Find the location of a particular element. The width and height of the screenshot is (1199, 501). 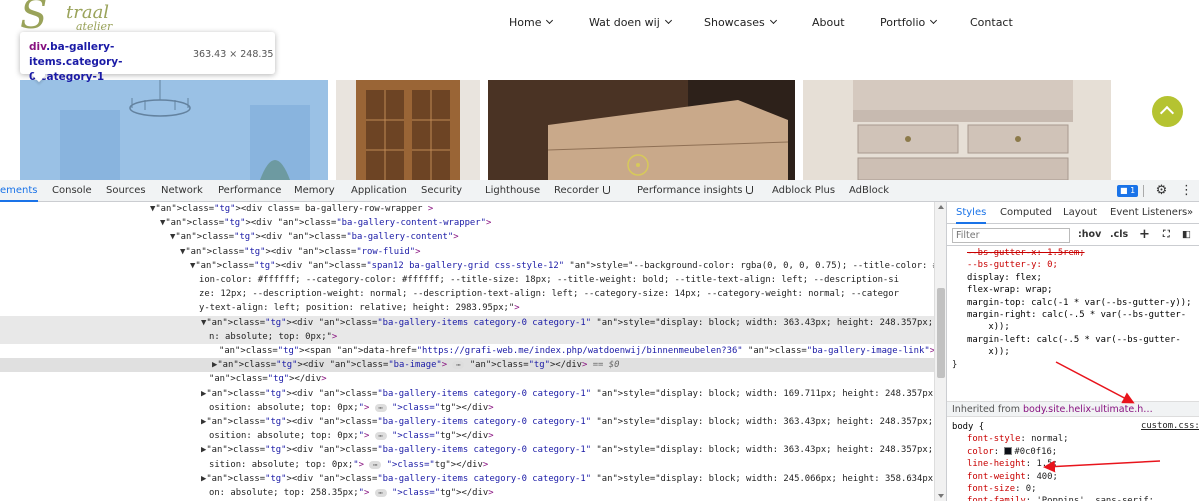

gear-icon: ⚙ is located at coordinates (1161, 190).